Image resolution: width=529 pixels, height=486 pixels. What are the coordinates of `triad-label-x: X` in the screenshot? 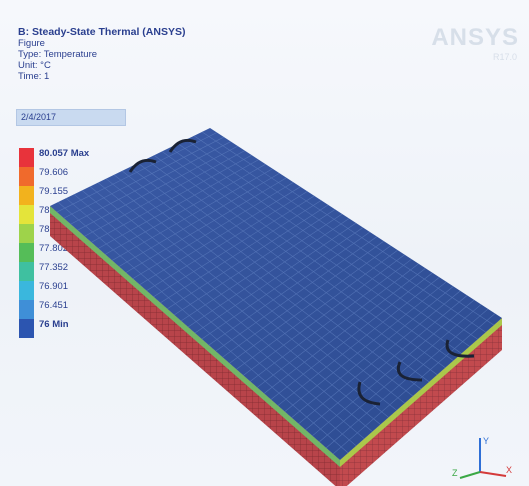 It's located at (509, 470).